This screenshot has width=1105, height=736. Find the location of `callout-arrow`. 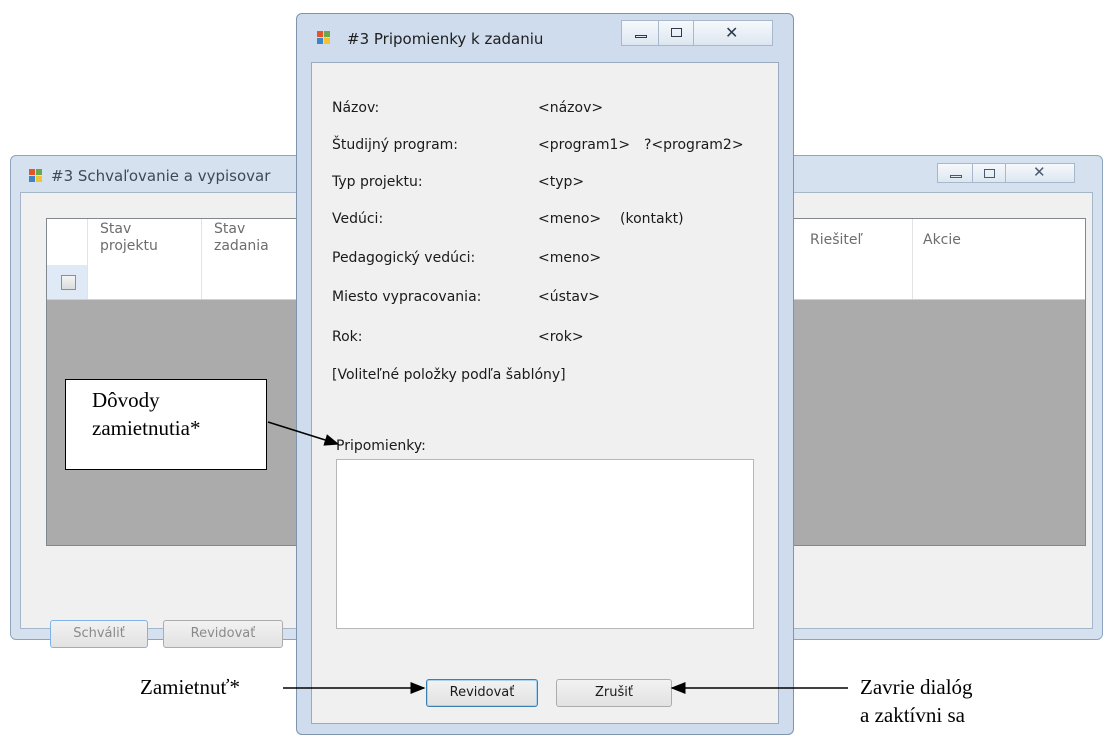

callout-arrow is located at coordinates (303, 433).